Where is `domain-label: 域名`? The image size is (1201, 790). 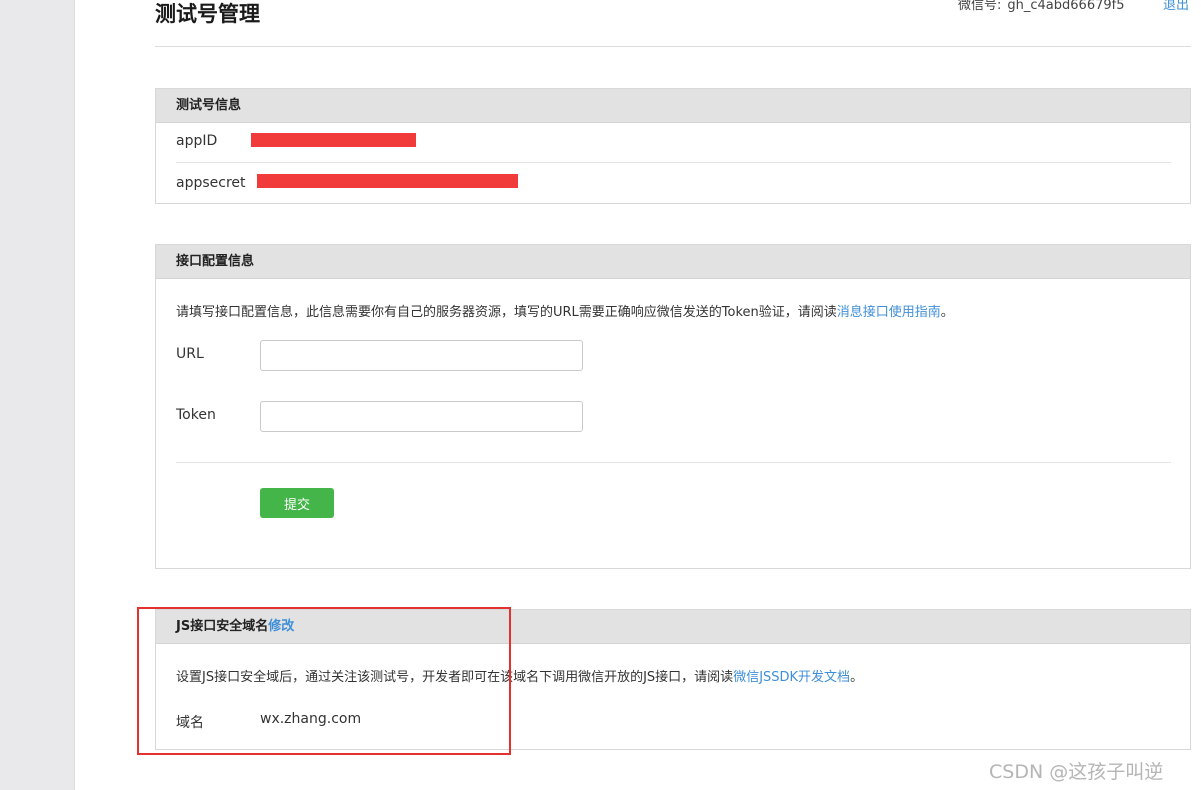 domain-label: 域名 is located at coordinates (190, 723).